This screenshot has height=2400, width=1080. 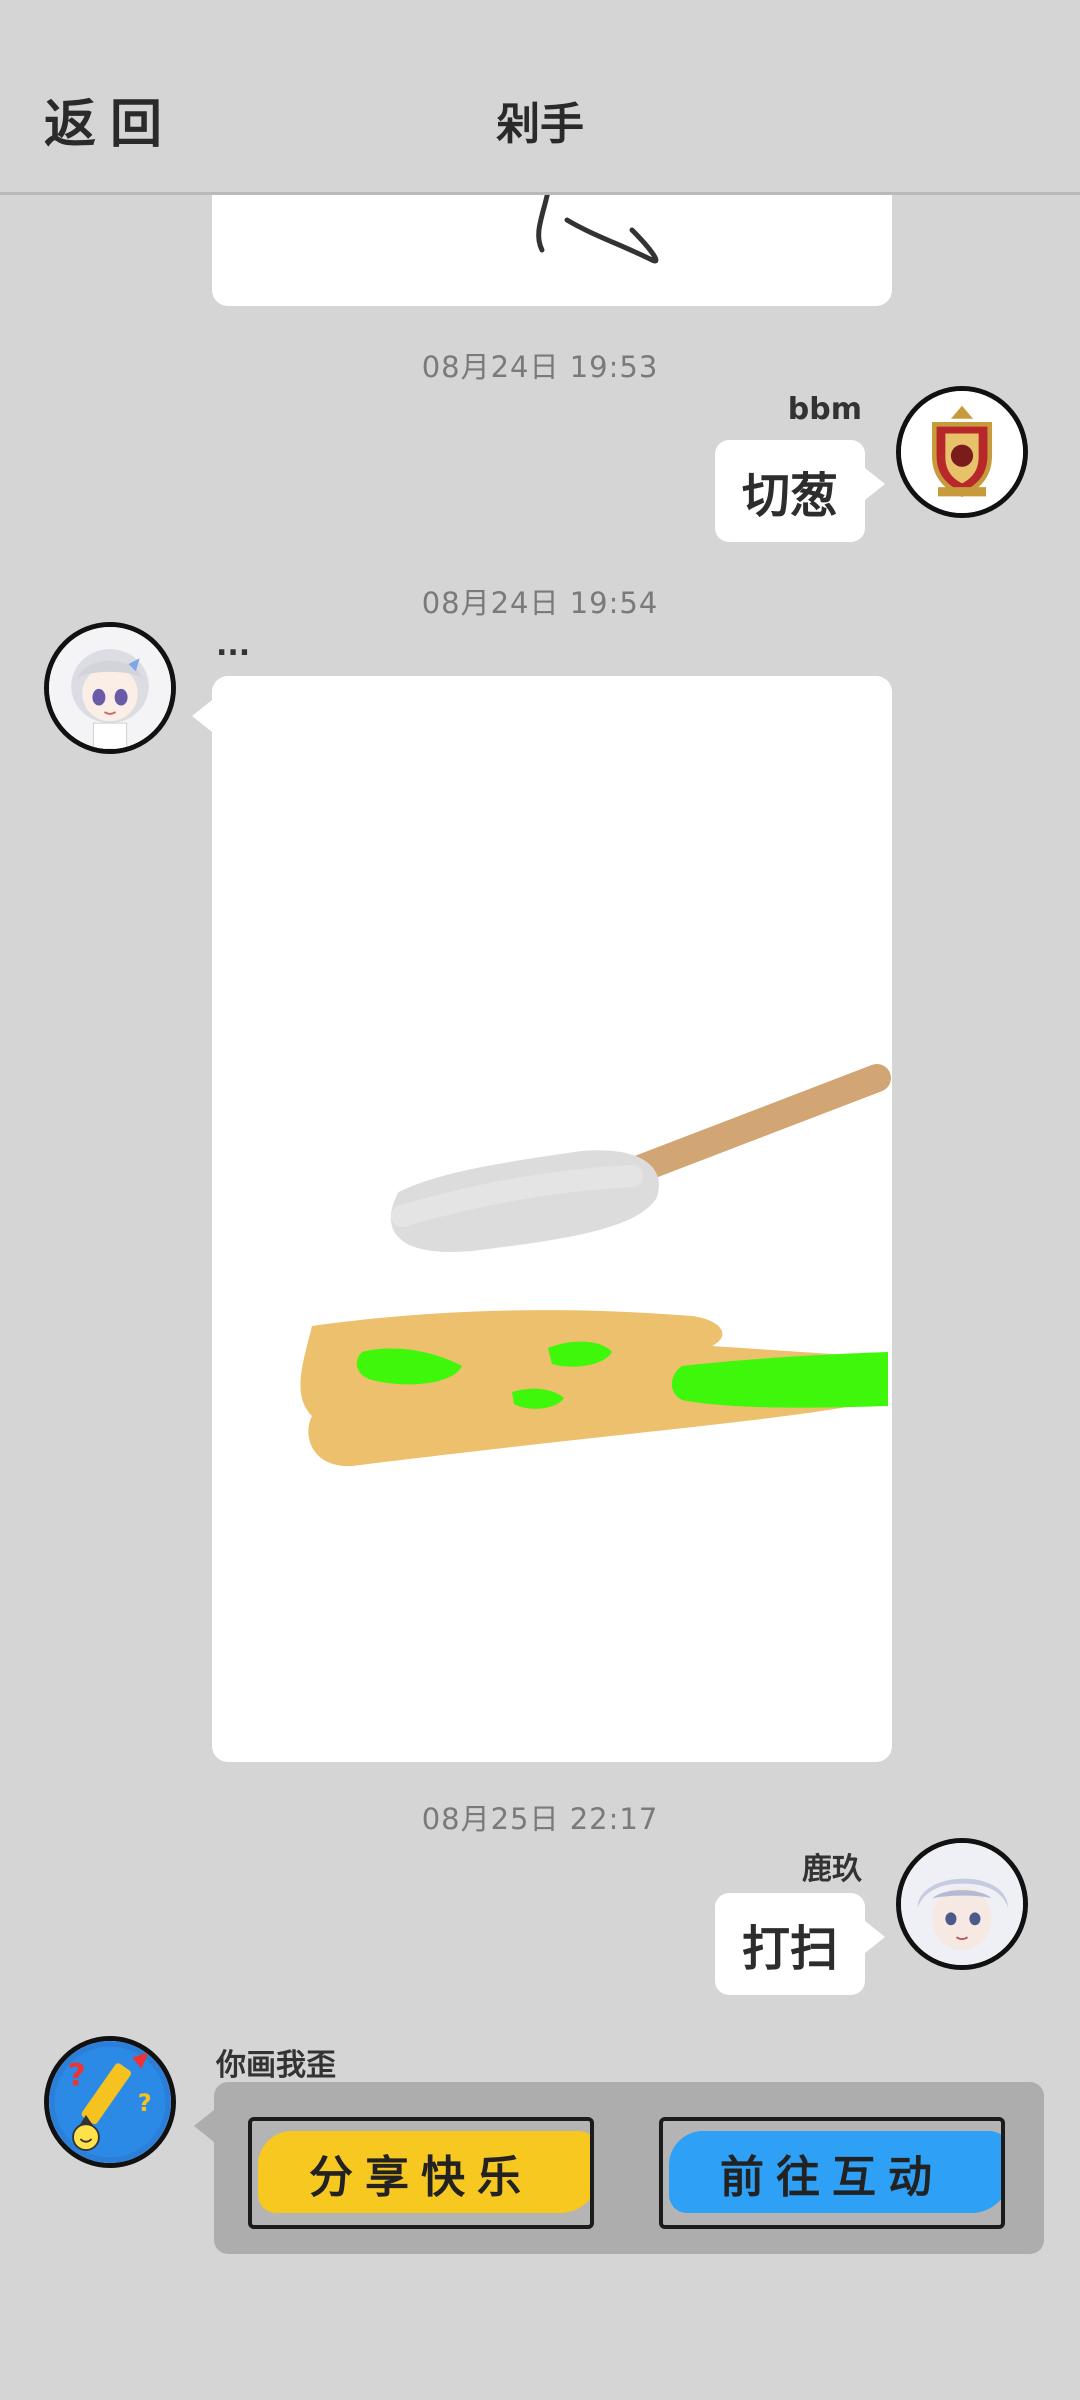 I want to click on avatar-anime-girl, so click(x=110, y=688).